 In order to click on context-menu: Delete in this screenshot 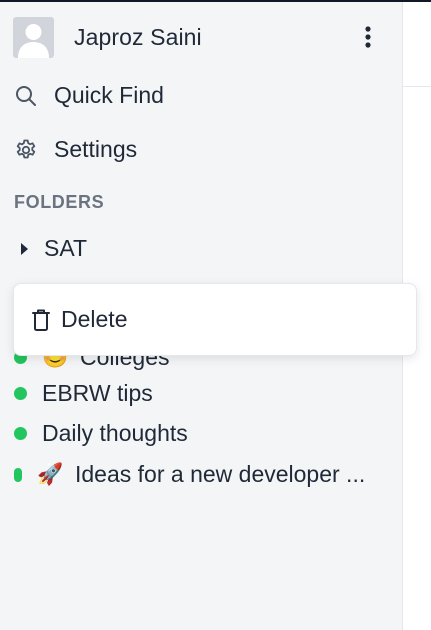, I will do `click(215, 319)`.